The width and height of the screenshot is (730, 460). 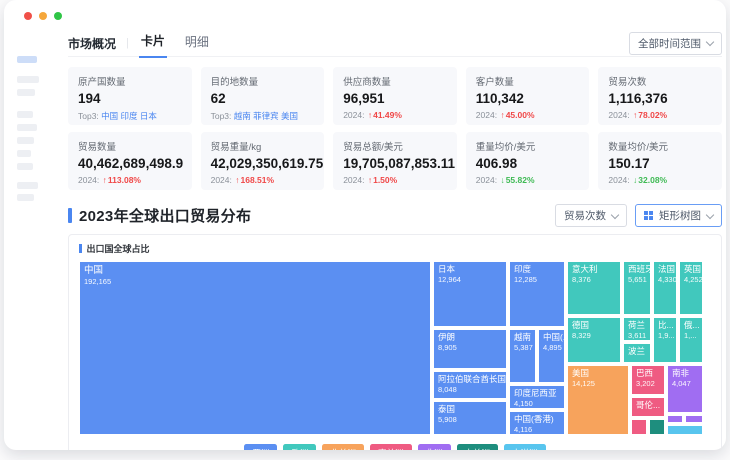 What do you see at coordinates (637, 288) in the screenshot?
I see `treemap-block-spain: 西班牙 5,651` at bounding box center [637, 288].